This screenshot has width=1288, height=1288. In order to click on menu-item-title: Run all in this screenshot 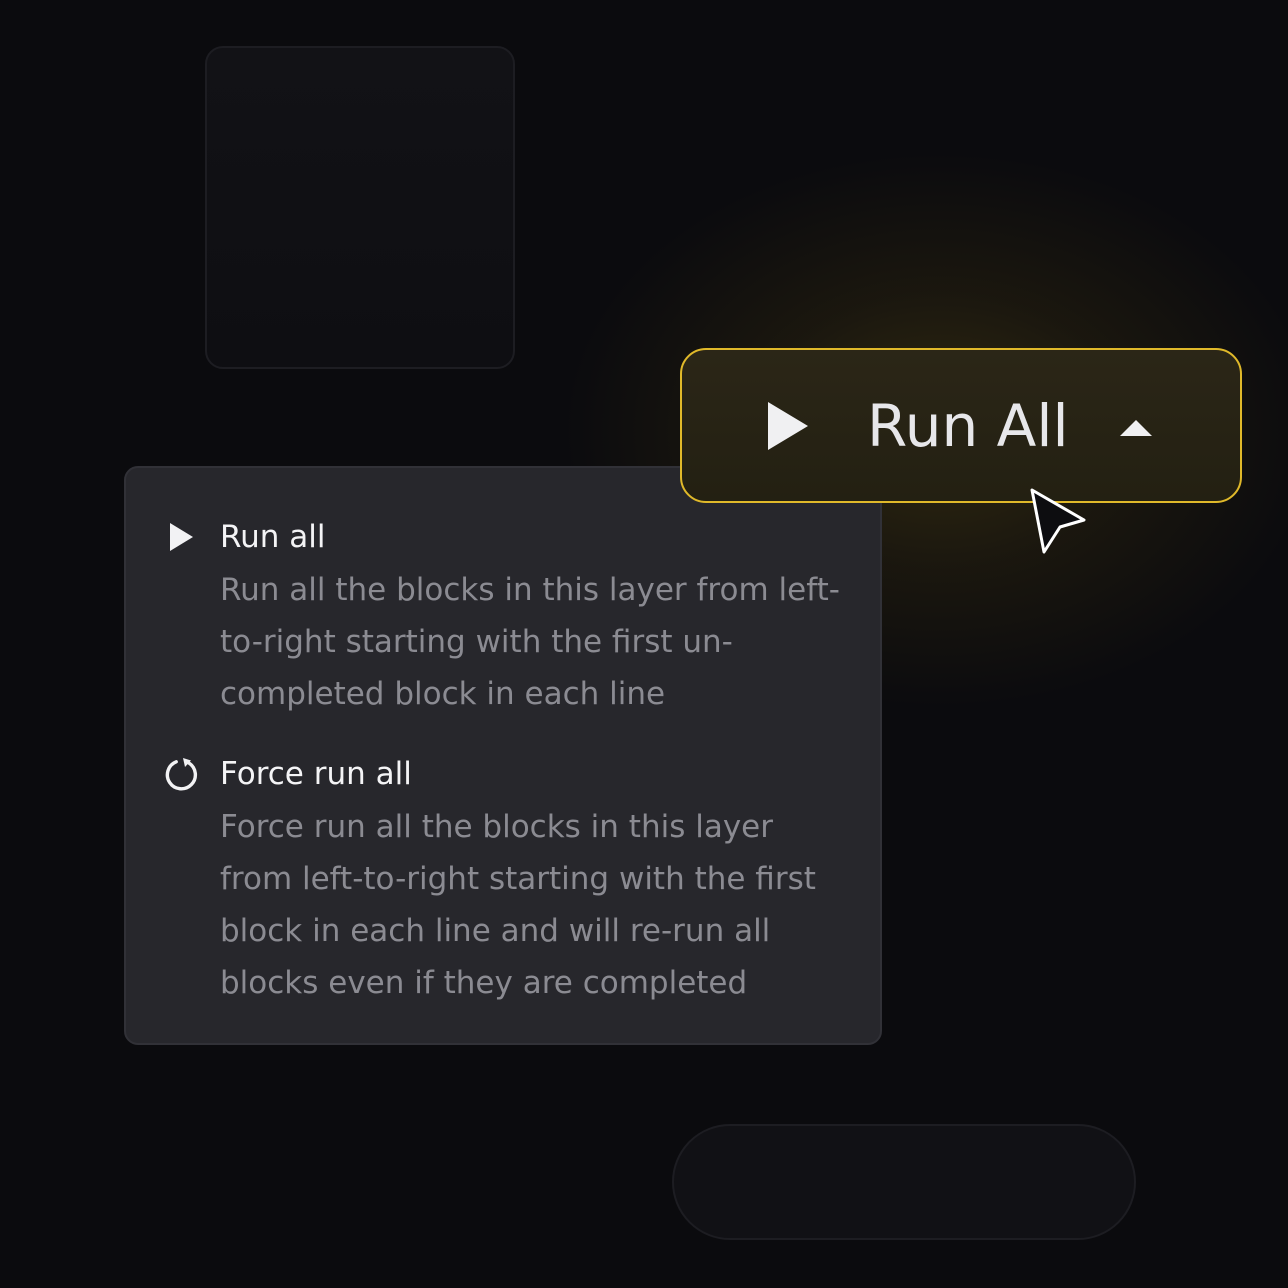, I will do `click(273, 537)`.